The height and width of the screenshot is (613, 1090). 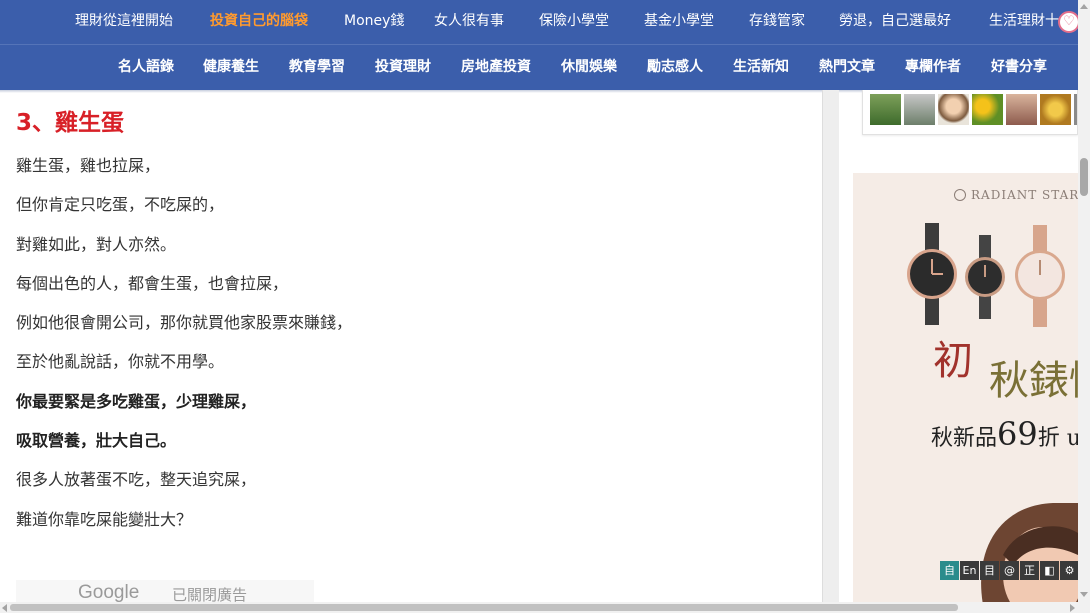 I want to click on ad-title-char: 初, so click(x=953, y=361).